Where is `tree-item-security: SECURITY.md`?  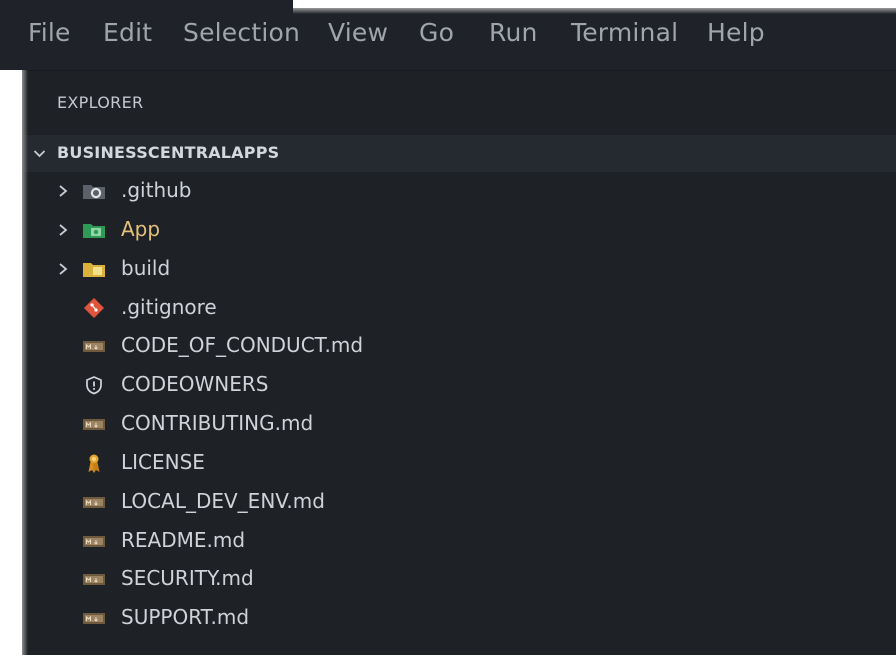
tree-item-security: SECURITY.md is located at coordinates (459, 579).